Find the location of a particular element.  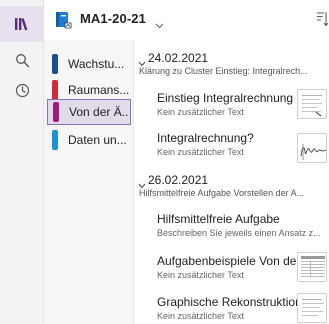

page-title: Graphische Rekonstruktion is located at coordinates (227, 302).